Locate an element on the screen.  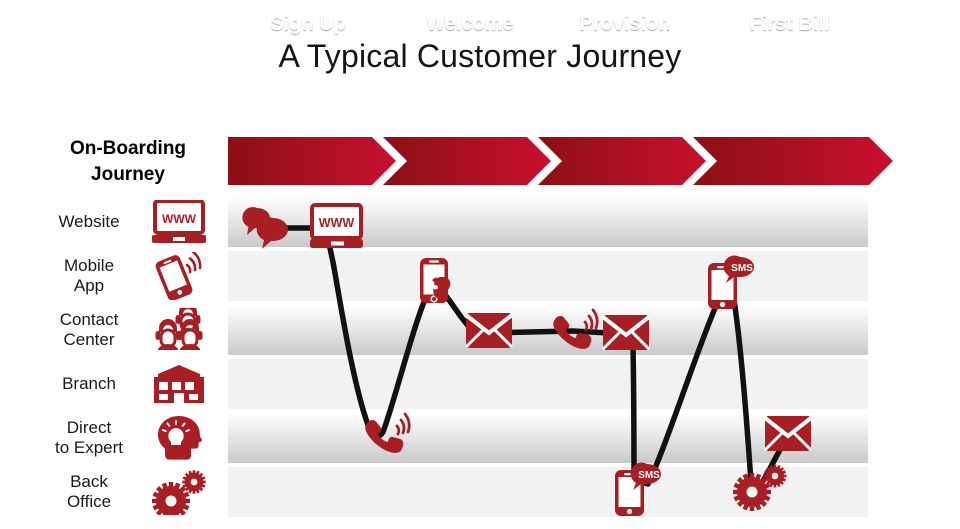
chevron-sign-up is located at coordinates (312, 161).